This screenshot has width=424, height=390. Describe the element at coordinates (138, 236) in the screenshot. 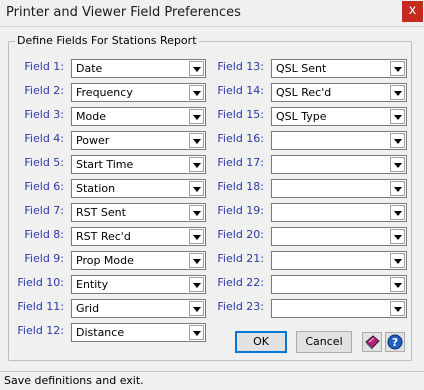

I see `field-8-select: RST Rec'd` at that location.